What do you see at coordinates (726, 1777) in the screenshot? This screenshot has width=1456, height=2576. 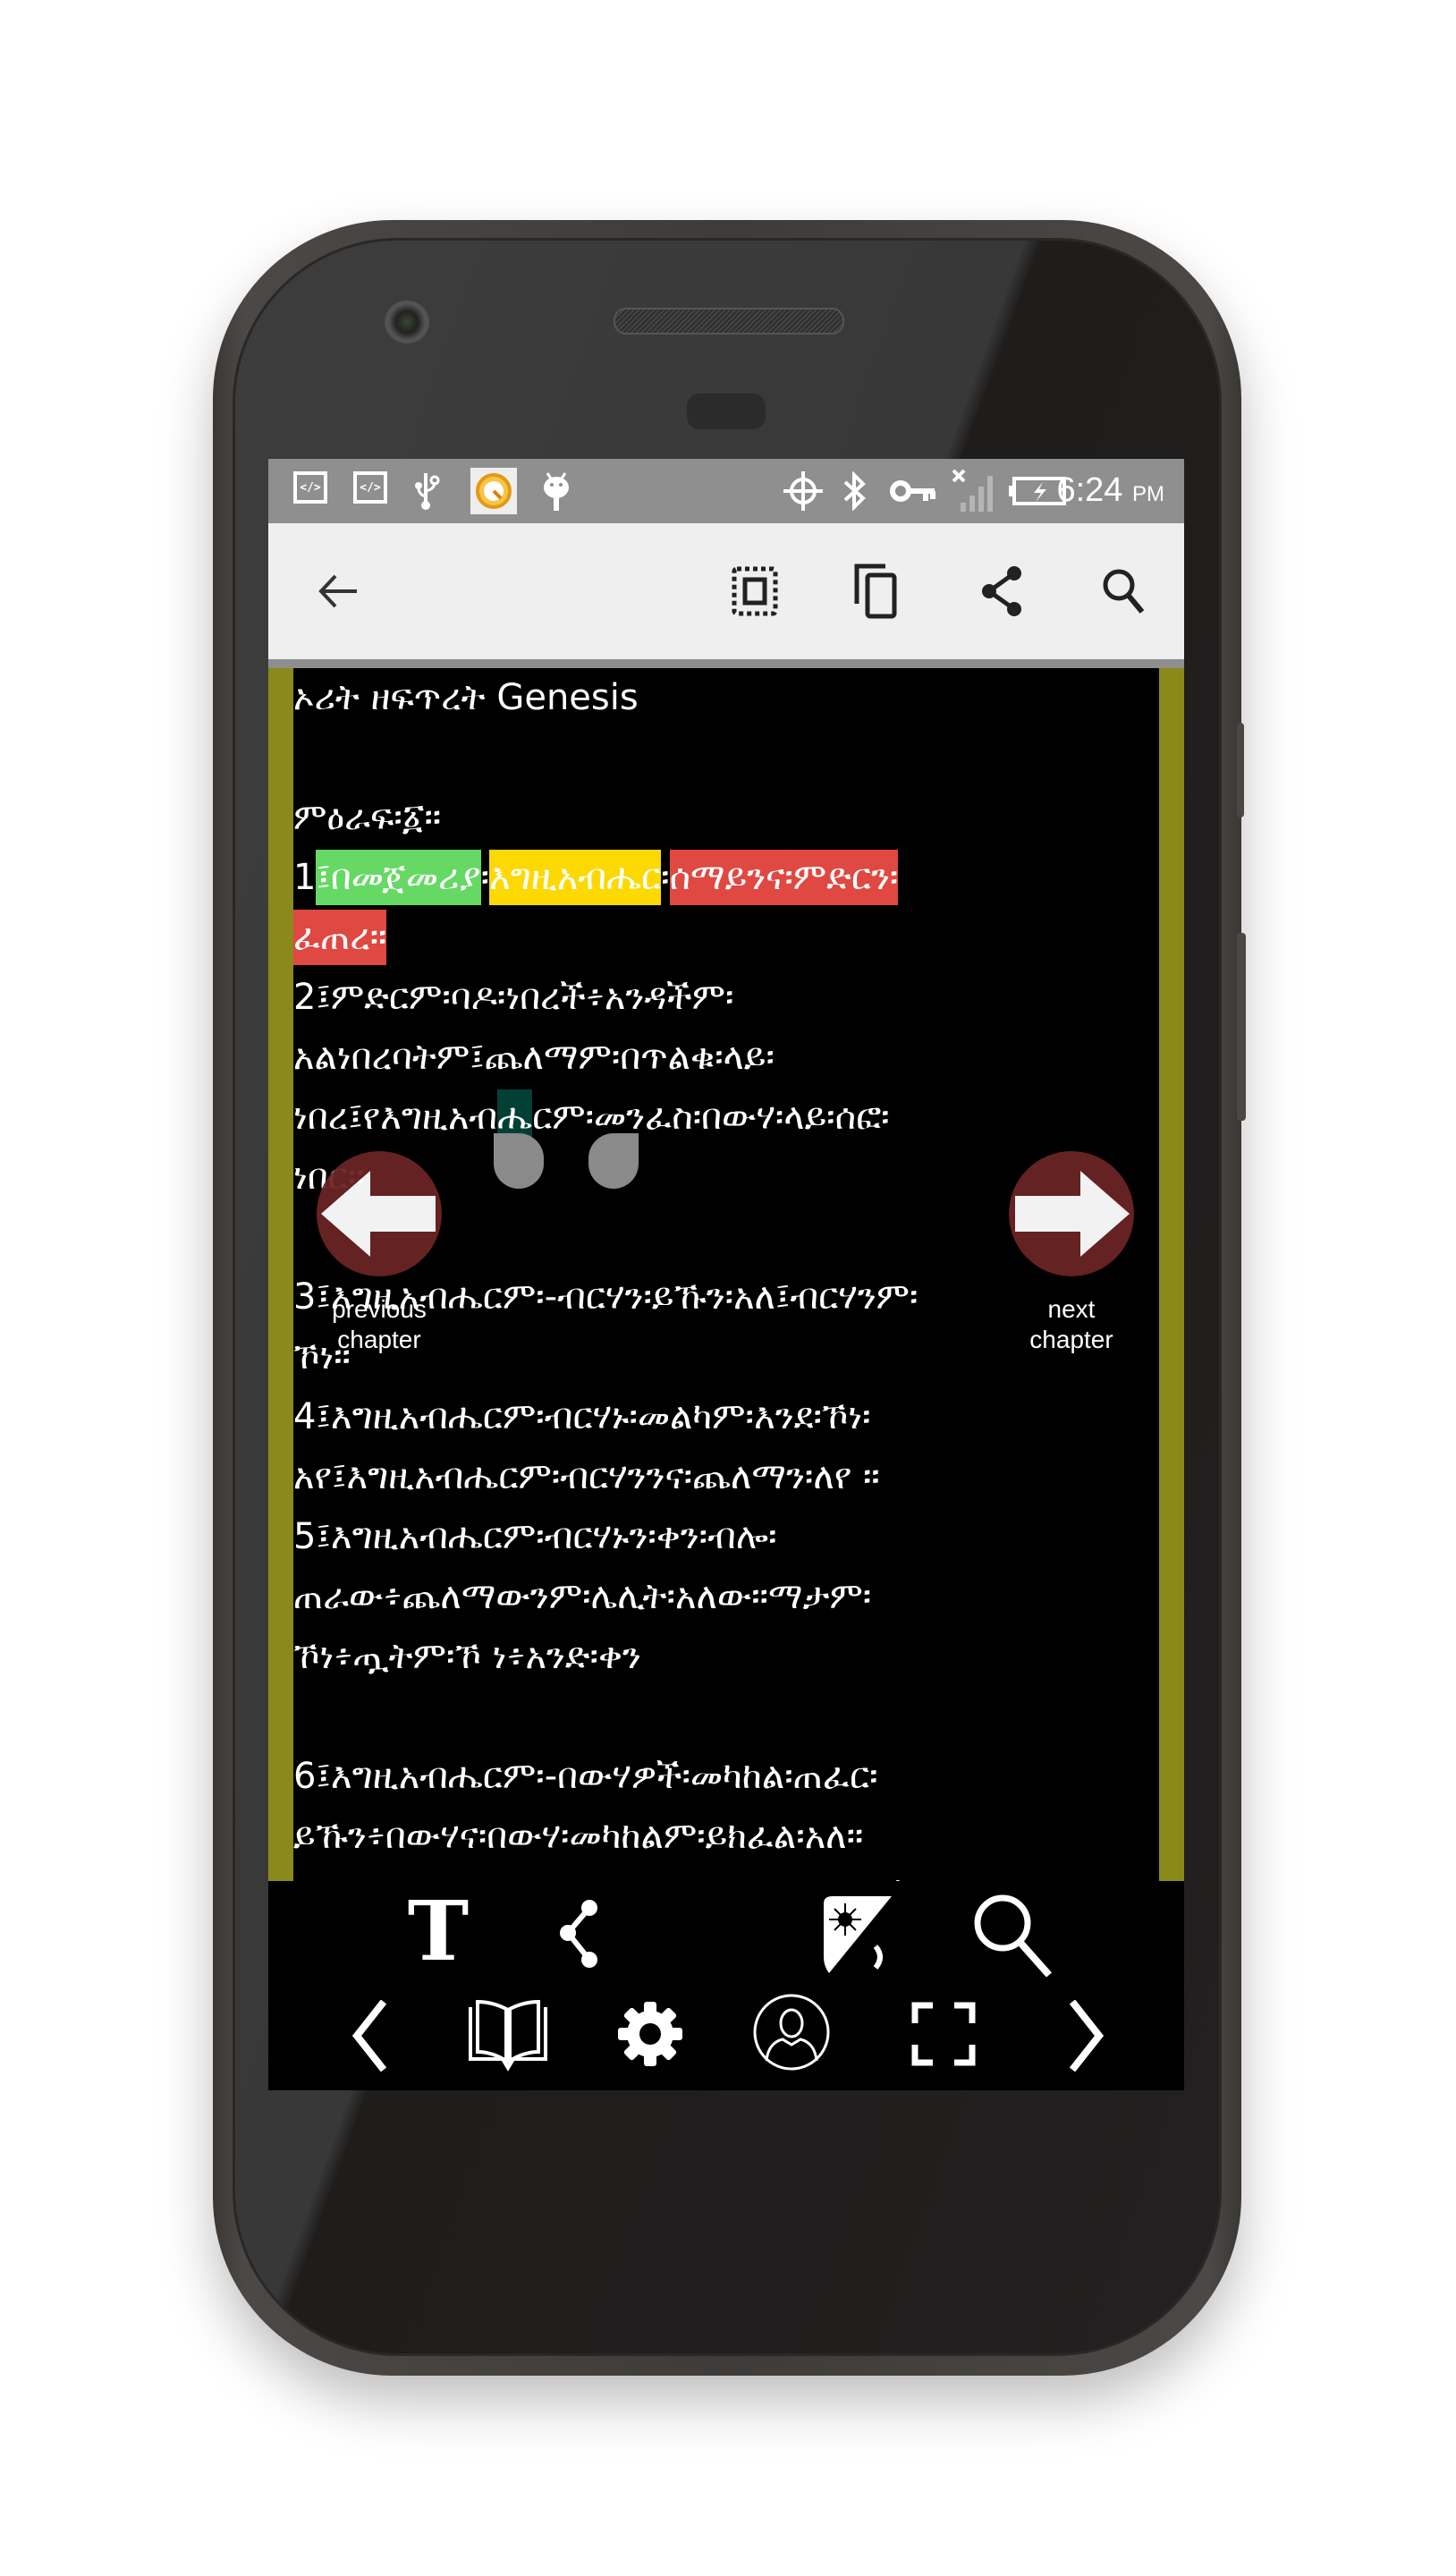 I see `verse-line: 6፤እግዚአብሔርም፡-በውሃዎች፡መካከል፡ጠፈር፡` at bounding box center [726, 1777].